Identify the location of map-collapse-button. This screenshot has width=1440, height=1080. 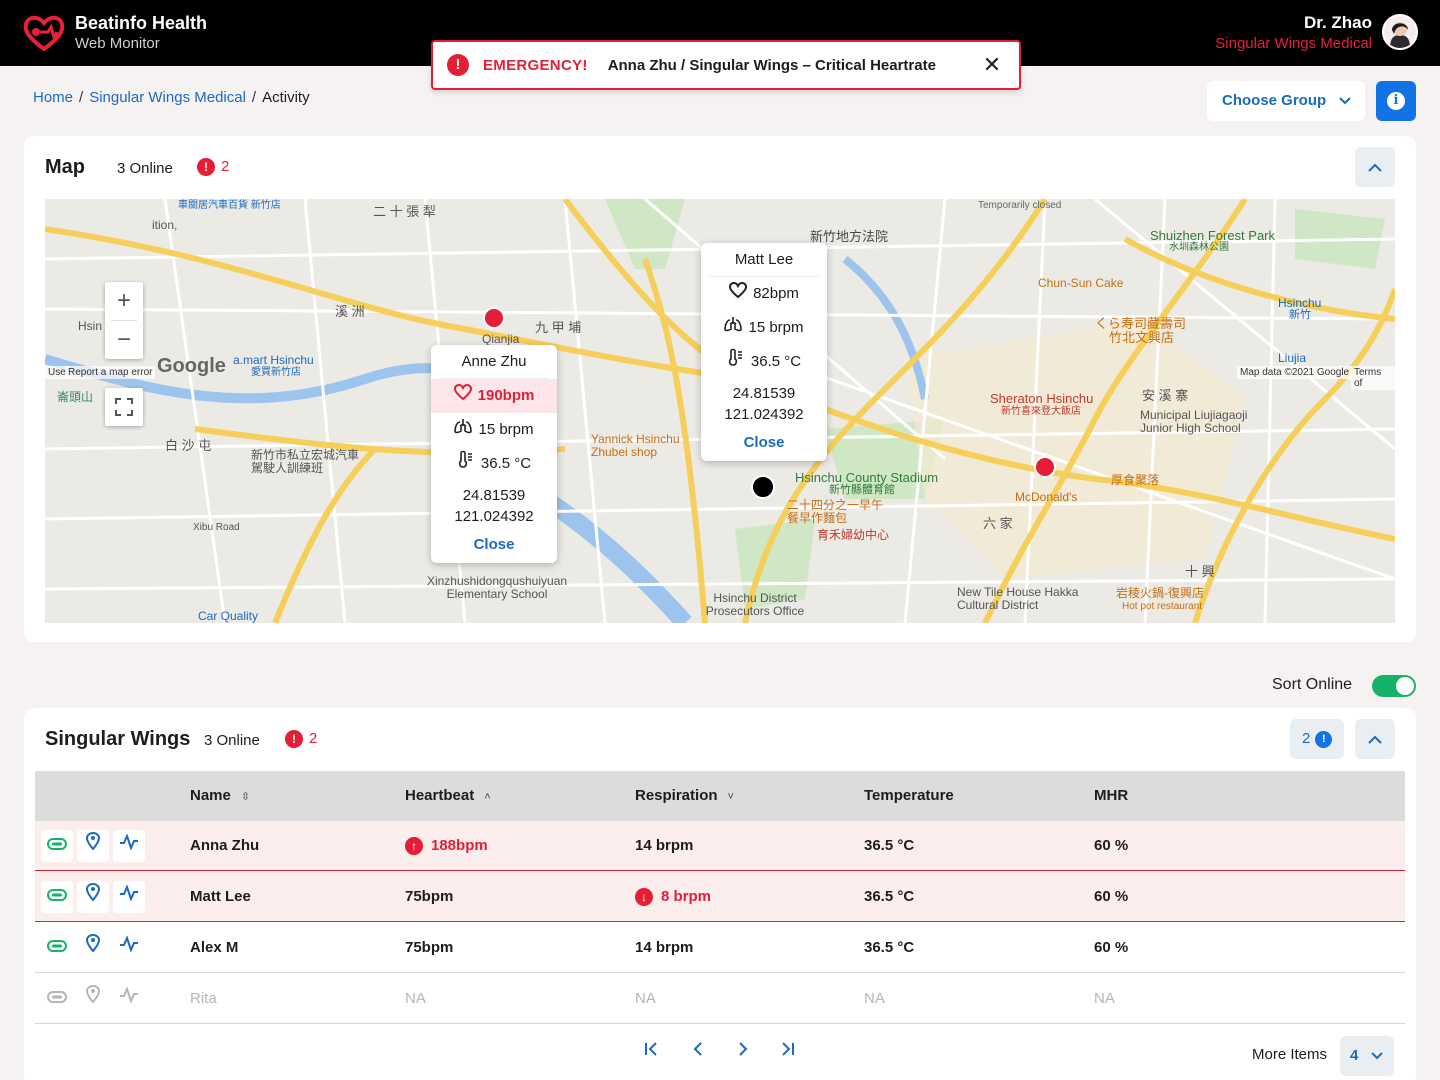
(1375, 167).